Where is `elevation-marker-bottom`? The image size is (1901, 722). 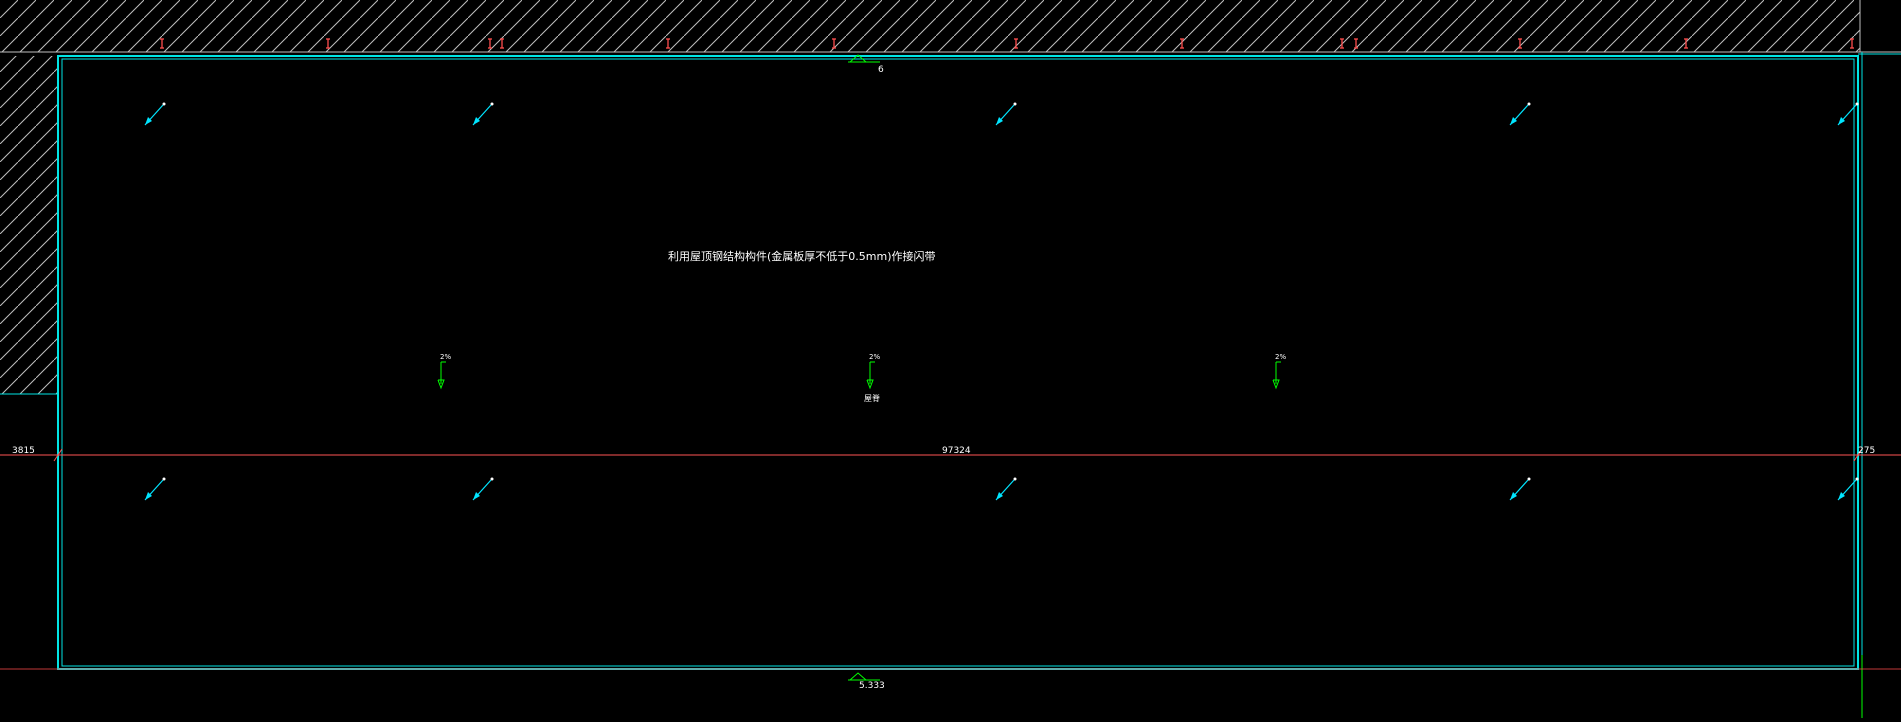
elevation-marker-bottom is located at coordinates (864, 676).